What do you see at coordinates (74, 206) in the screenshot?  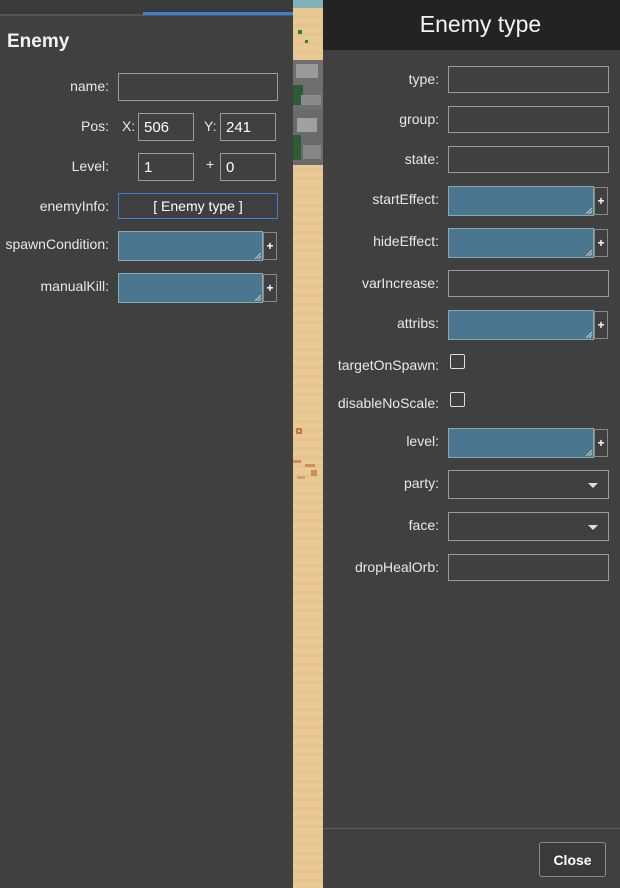 I see `enemy-info-label: enemyInfo:` at bounding box center [74, 206].